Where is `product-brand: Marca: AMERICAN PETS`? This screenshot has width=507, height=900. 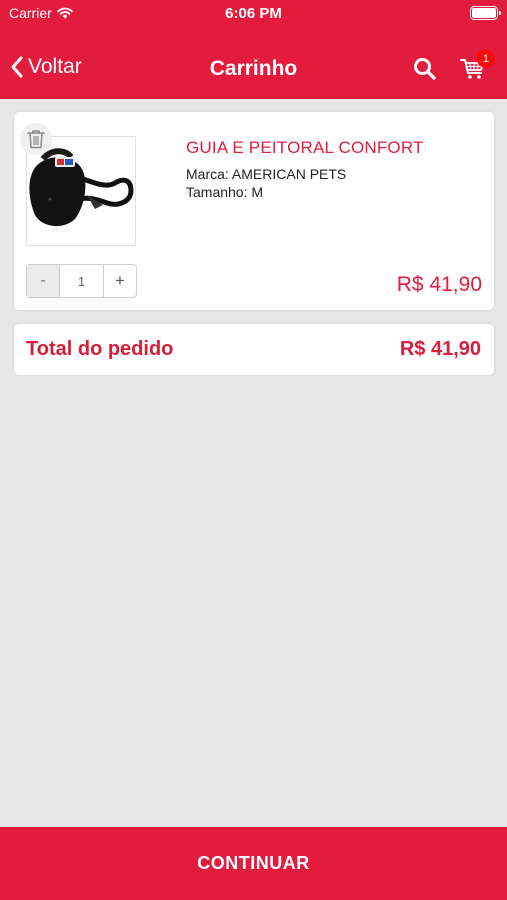
product-brand: Marca: AMERICAN PETS is located at coordinates (266, 174).